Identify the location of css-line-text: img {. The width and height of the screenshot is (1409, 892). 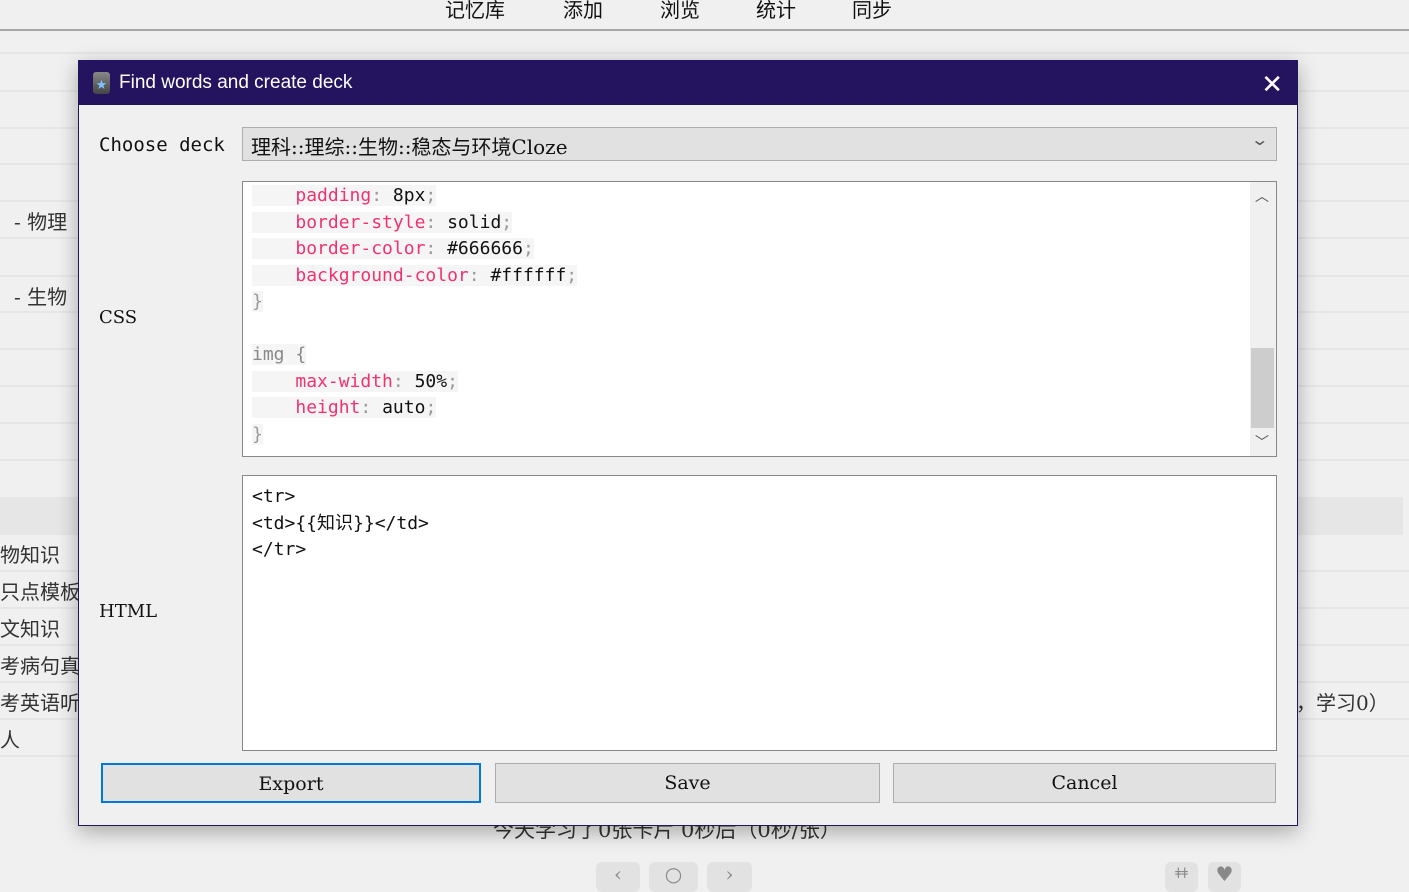
(279, 354).